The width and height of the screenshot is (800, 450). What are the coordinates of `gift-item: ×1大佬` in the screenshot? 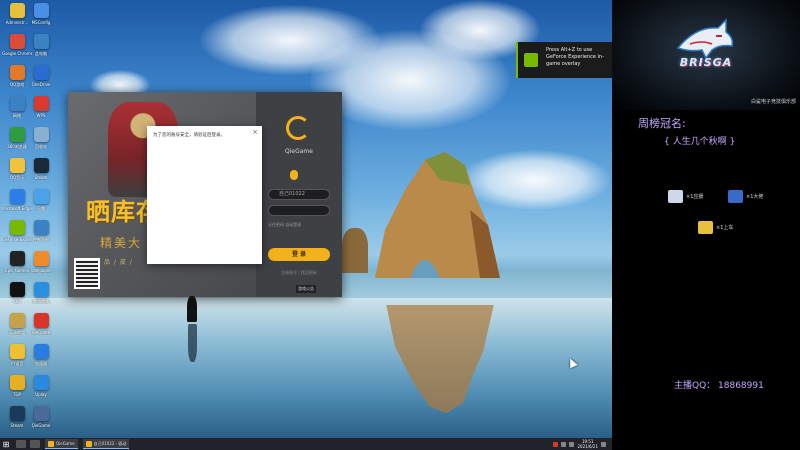 It's located at (745, 196).